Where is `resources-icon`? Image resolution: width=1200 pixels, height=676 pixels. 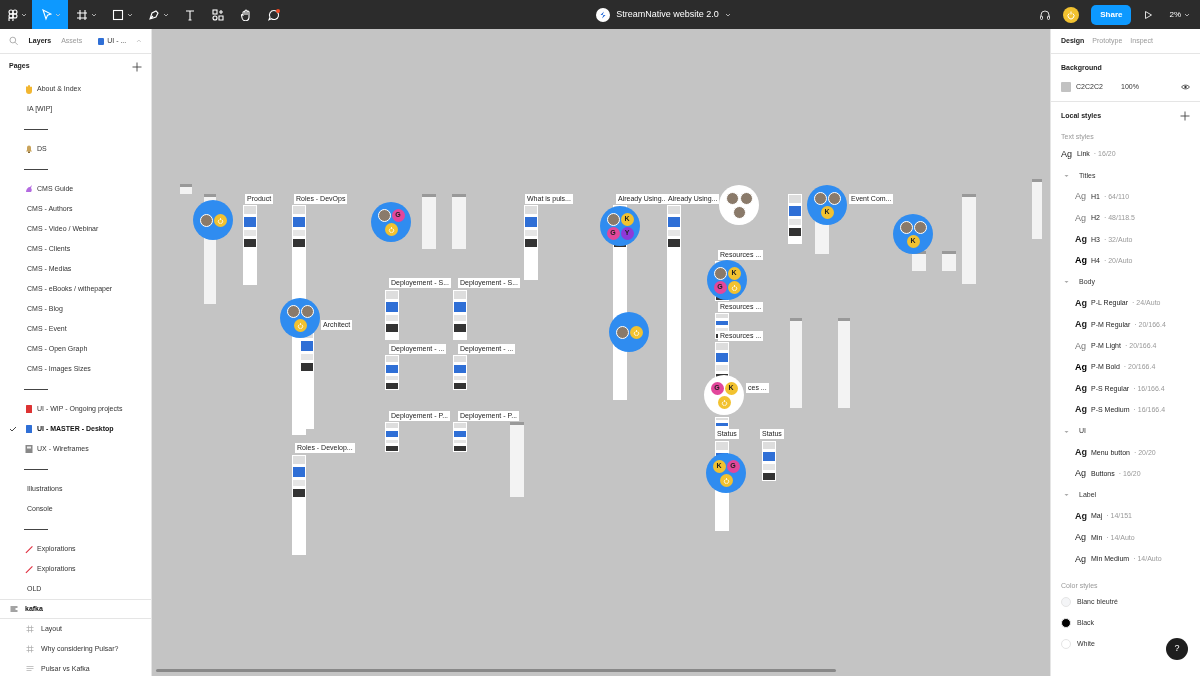 resources-icon is located at coordinates (218, 14).